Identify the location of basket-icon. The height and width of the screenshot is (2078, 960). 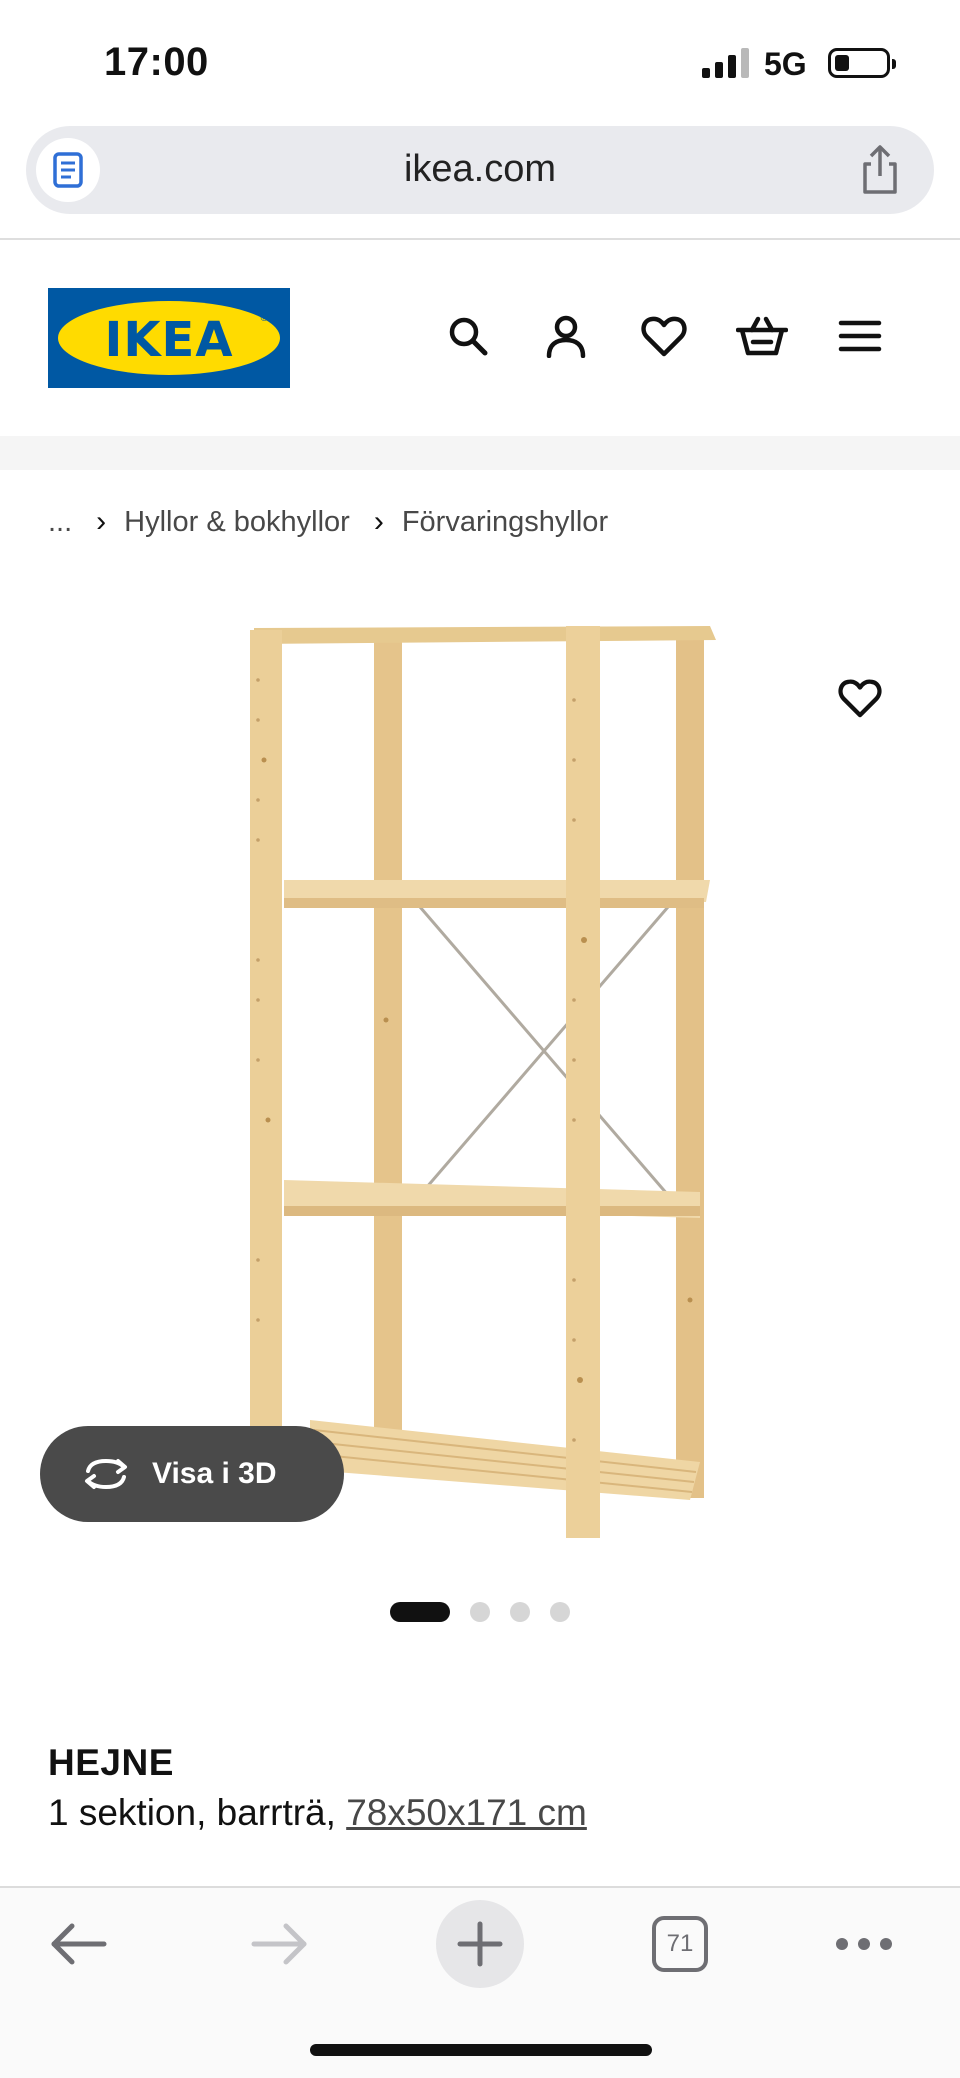
(762, 336).